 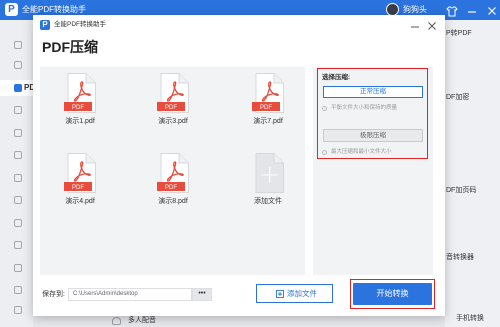 I want to click on tool-link: DF加密, so click(x=457, y=97).